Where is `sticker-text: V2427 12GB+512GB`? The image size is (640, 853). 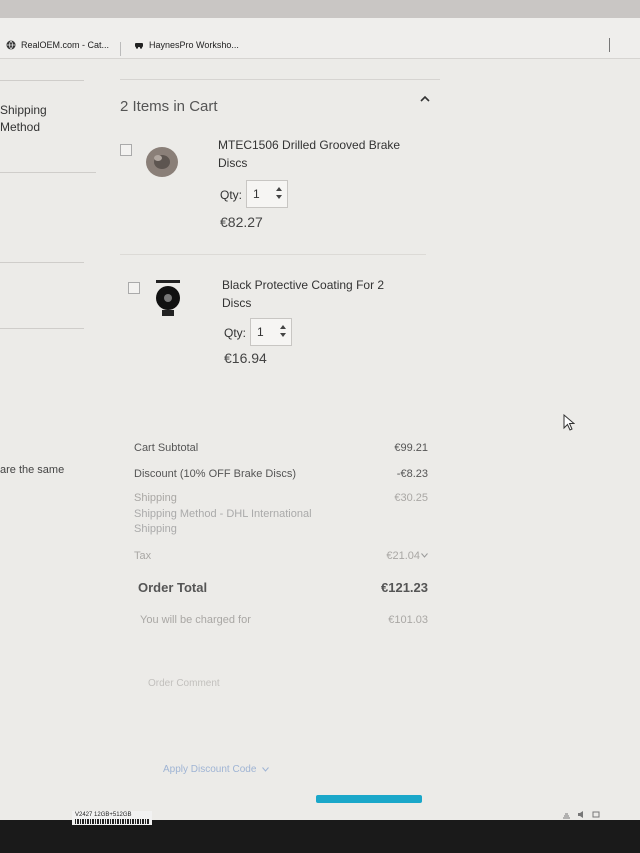
sticker-text: V2427 12GB+512GB is located at coordinates (103, 815).